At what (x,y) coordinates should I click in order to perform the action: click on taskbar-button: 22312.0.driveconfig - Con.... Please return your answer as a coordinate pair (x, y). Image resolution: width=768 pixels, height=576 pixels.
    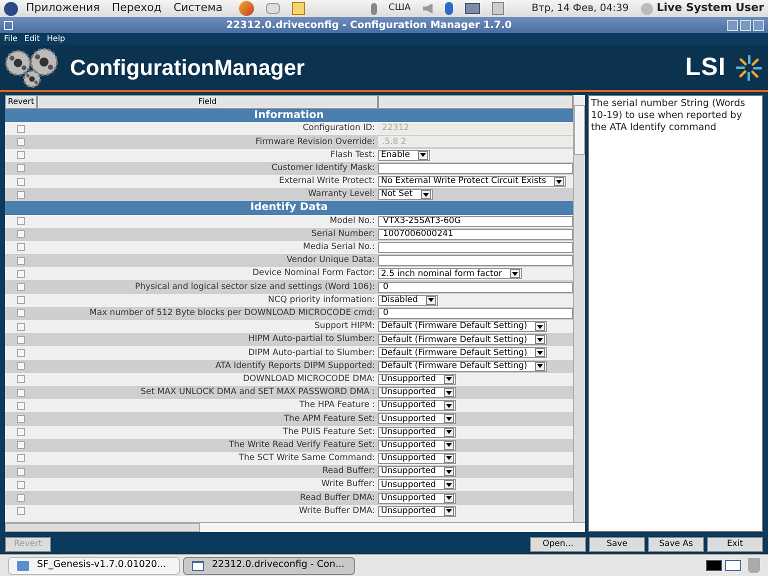
    Looking at the image, I should click on (269, 565).